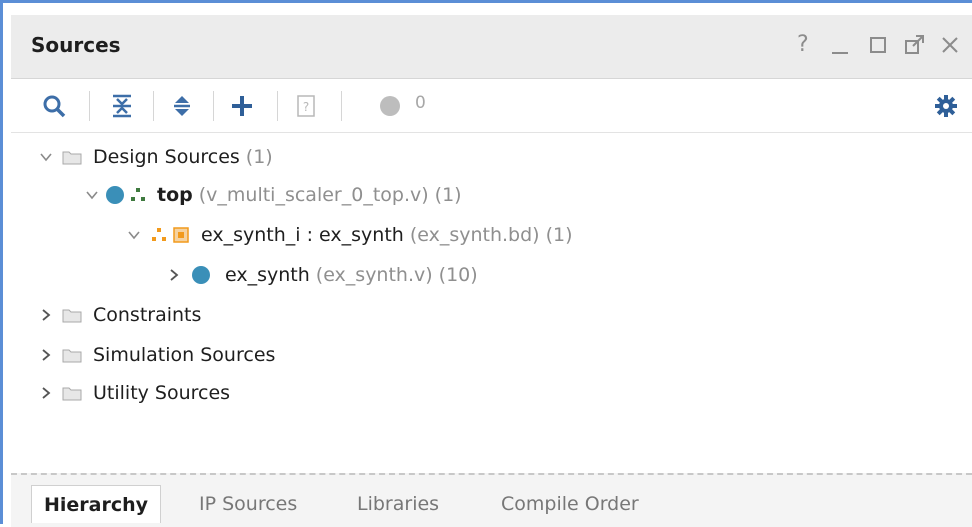 The height and width of the screenshot is (527, 972). I want to click on tab-ip-sources: IP Sources, so click(248, 504).